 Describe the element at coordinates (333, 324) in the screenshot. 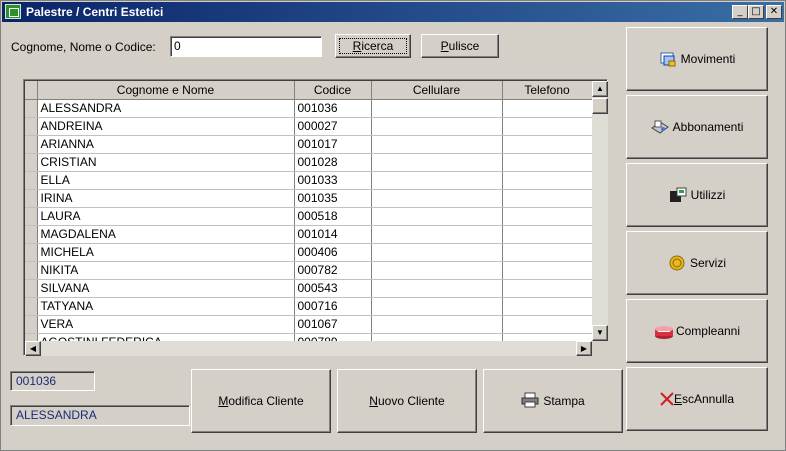

I see `cell-code: 001067` at that location.